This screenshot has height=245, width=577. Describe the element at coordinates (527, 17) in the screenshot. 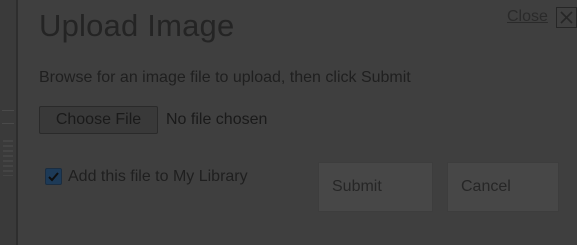

I see `close-link: Close` at that location.